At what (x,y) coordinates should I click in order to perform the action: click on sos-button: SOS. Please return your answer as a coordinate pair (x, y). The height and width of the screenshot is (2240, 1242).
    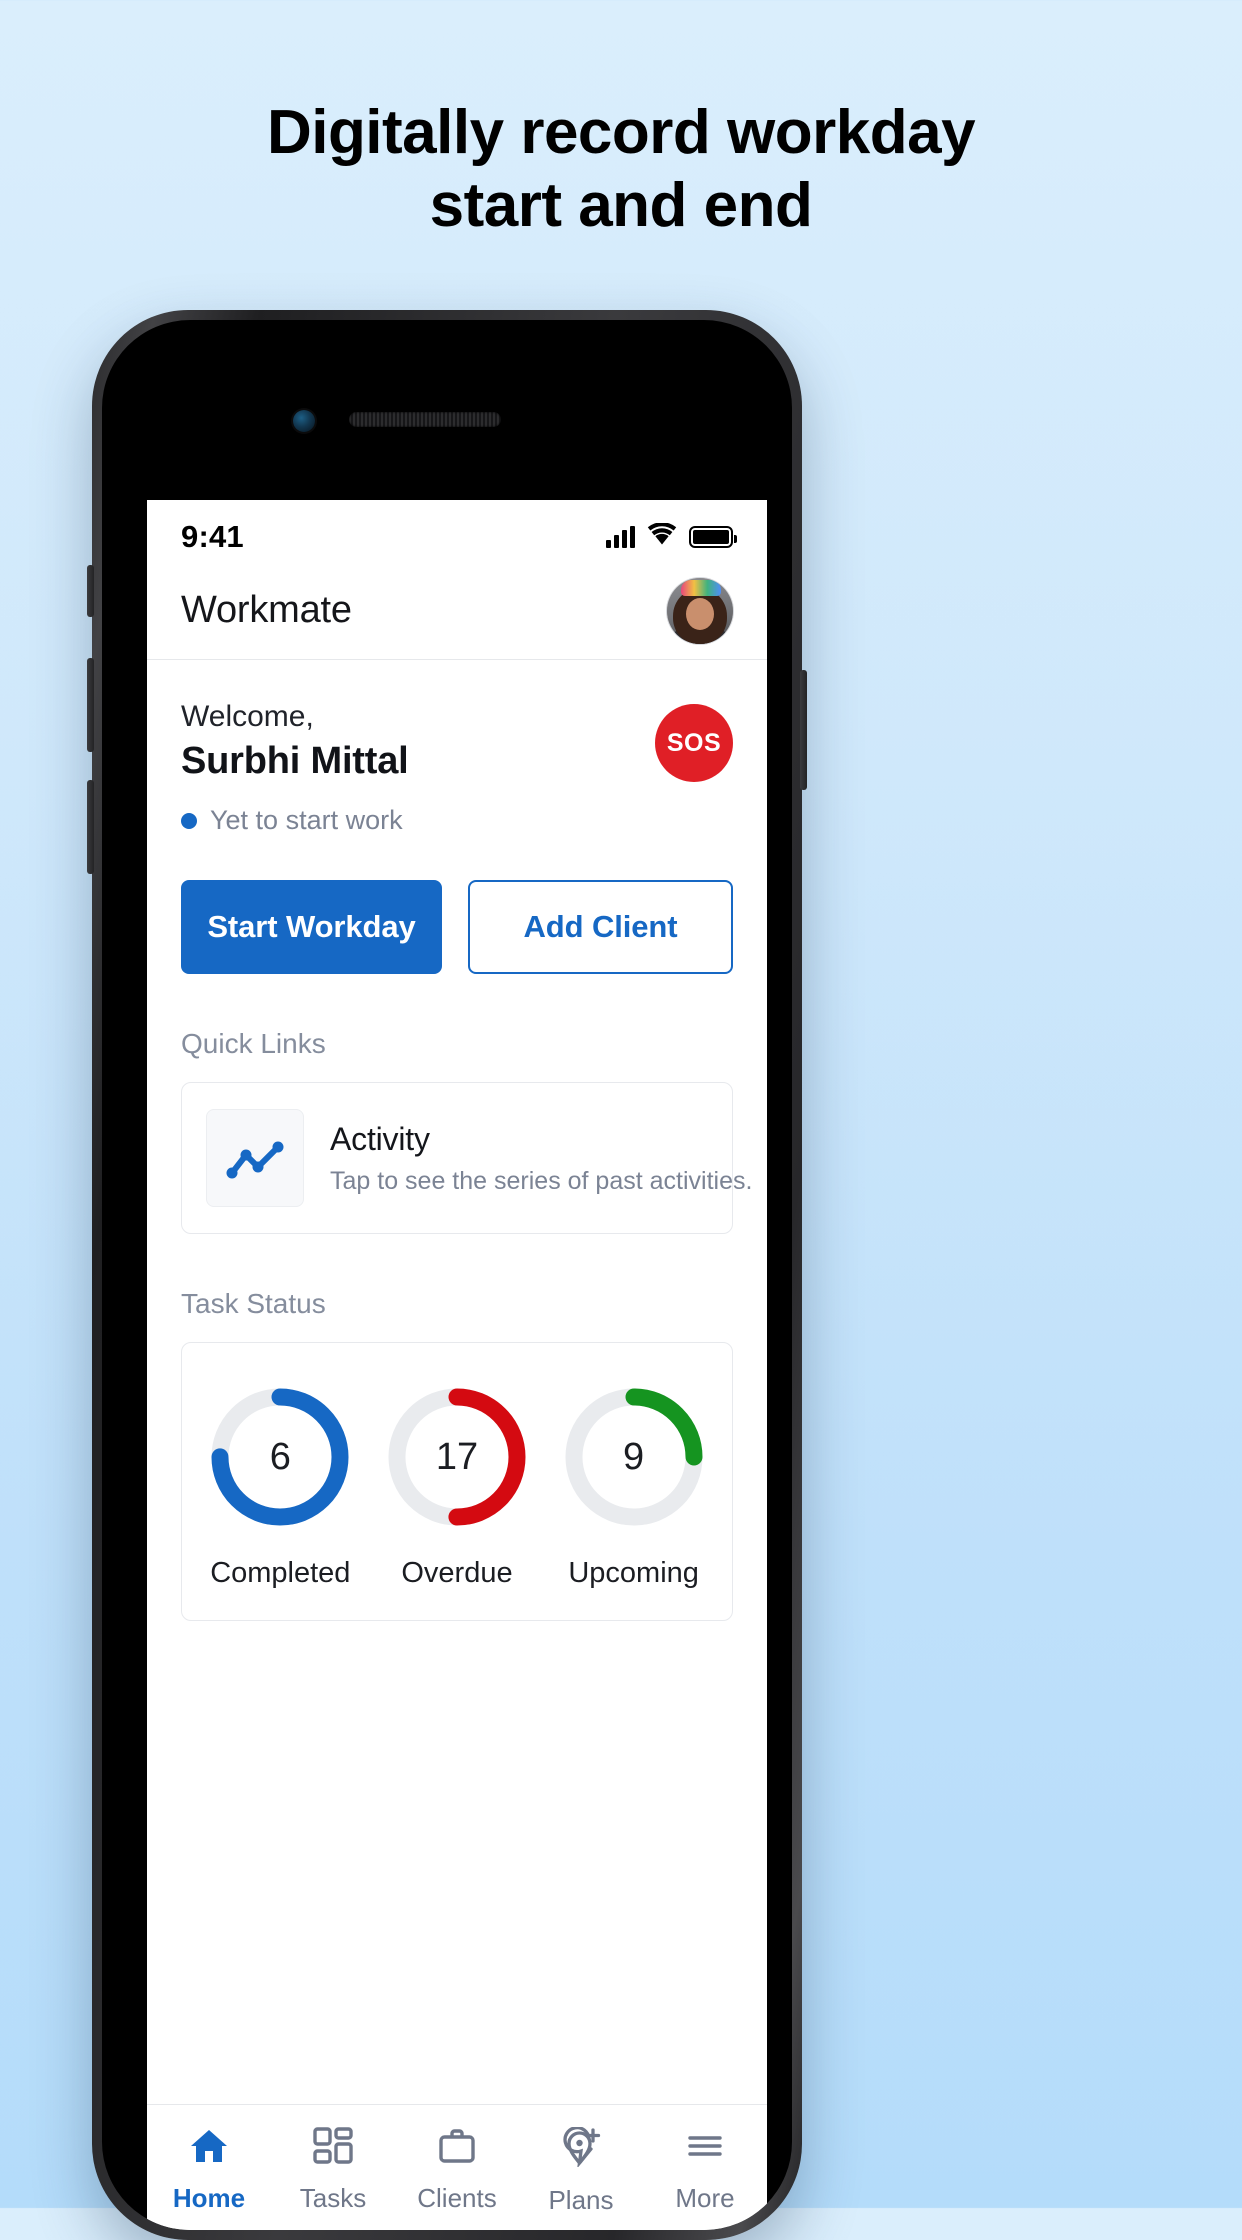
    Looking at the image, I should click on (694, 743).